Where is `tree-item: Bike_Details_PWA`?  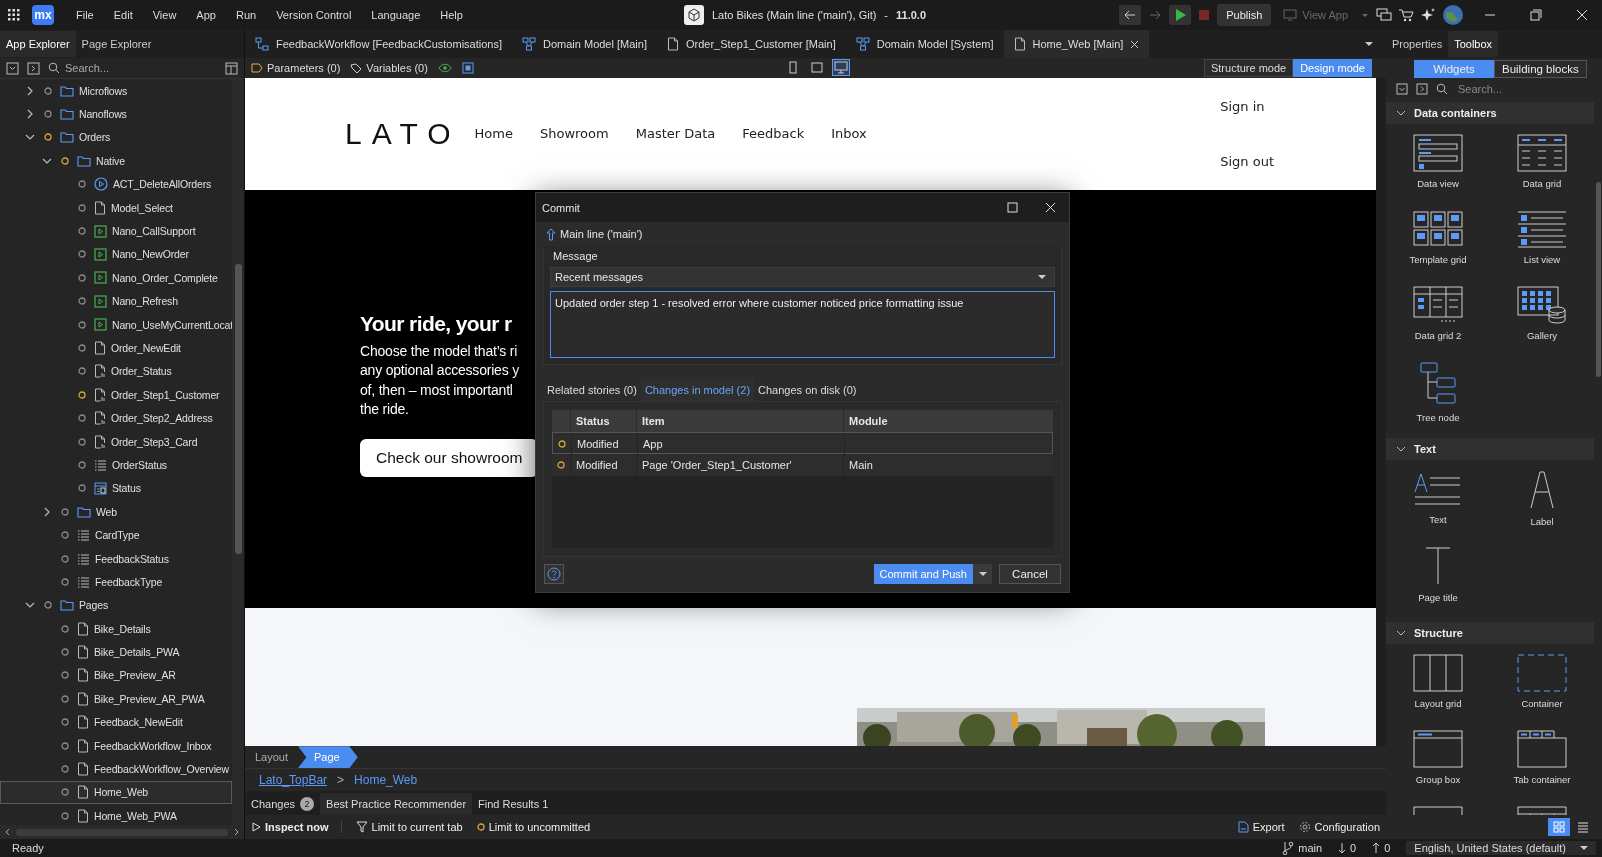
tree-item: Bike_Details_PWA is located at coordinates (116, 652).